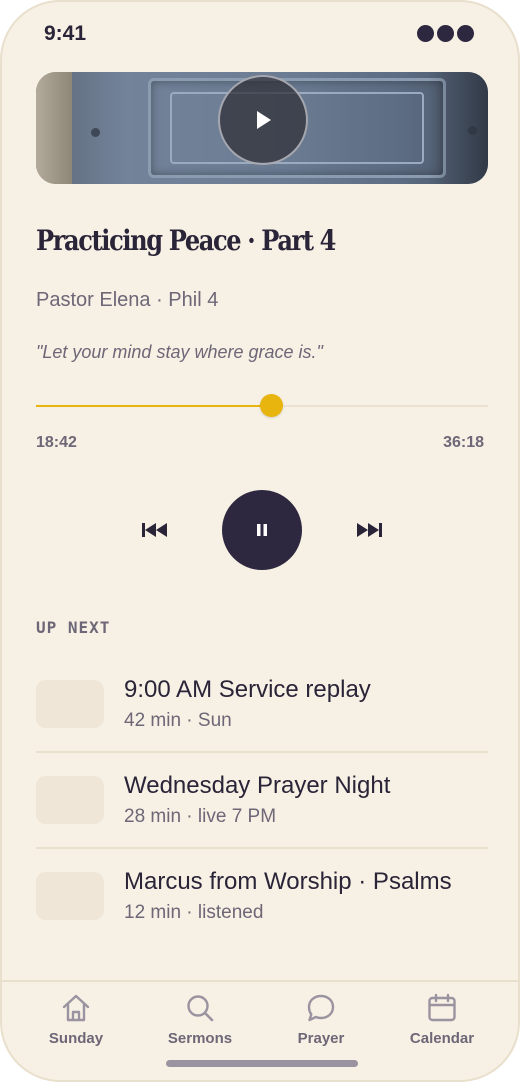  I want to click on queue-item-meta: 42 min · Sun, so click(178, 720).